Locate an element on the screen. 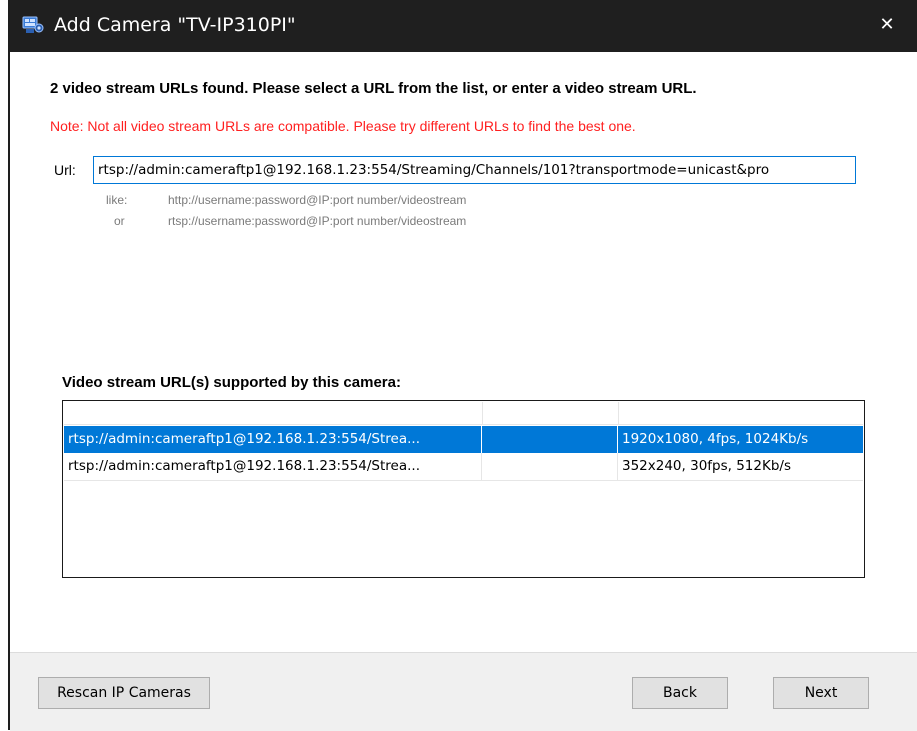  stream-info-cell: 352x240, 30fps, 512Kb/s is located at coordinates (706, 466).